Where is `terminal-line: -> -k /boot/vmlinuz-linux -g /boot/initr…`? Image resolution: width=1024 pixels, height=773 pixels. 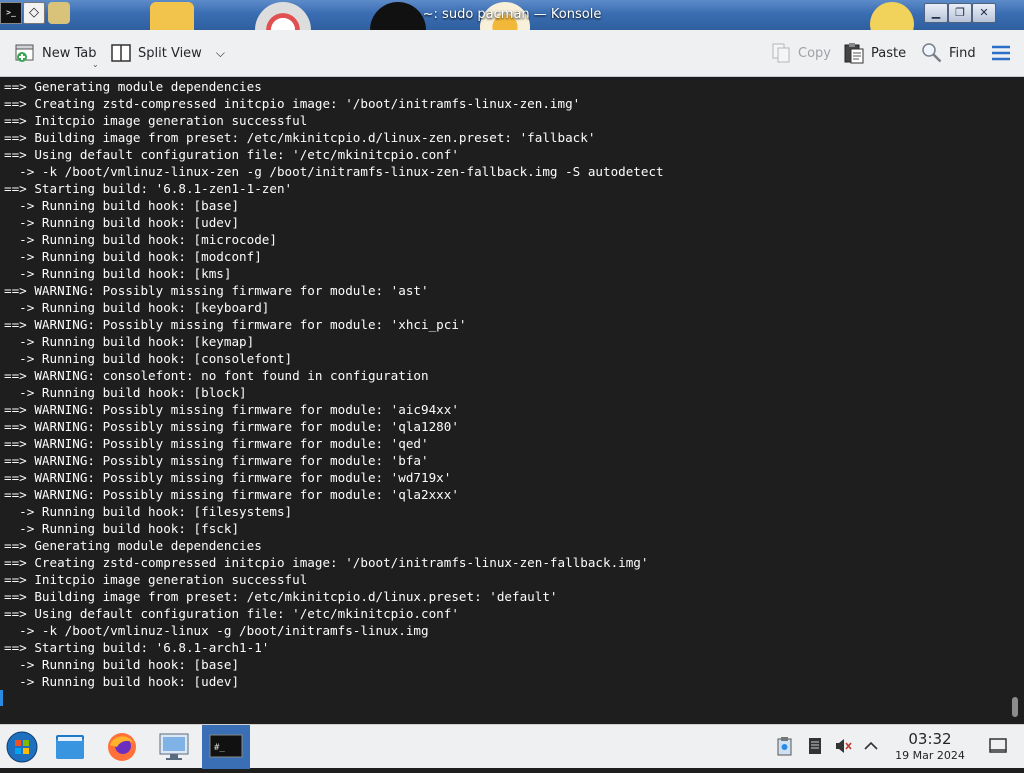 terminal-line: -> -k /boot/vmlinuz-linux -g /boot/initr… is located at coordinates (216, 630).